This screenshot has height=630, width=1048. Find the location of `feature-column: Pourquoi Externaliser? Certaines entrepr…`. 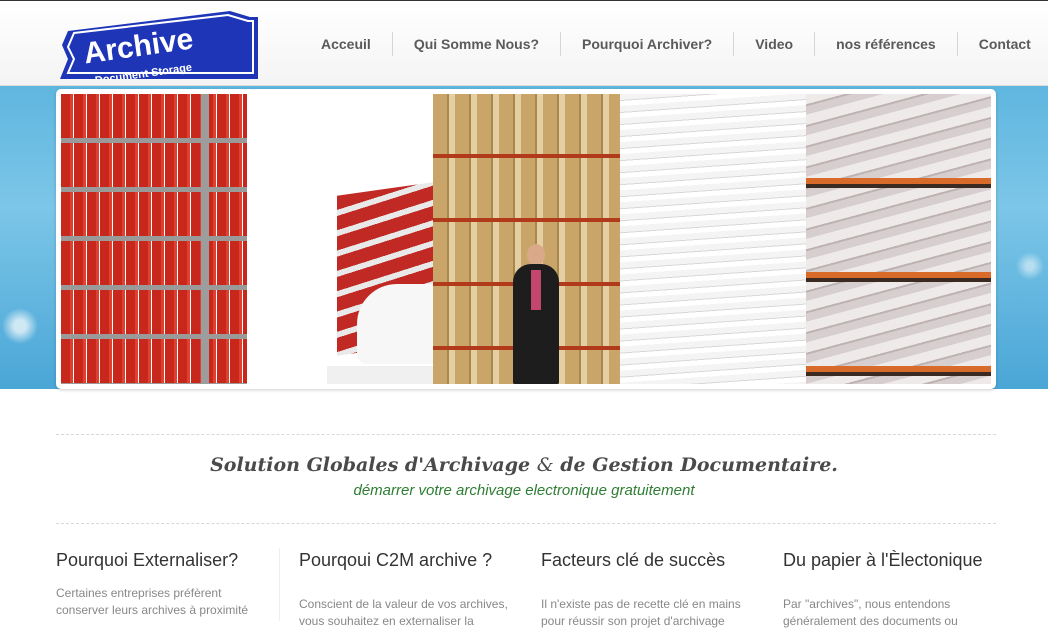

feature-column: Pourquoi Externaliser? Certaines entrepr… is located at coordinates (166, 584).